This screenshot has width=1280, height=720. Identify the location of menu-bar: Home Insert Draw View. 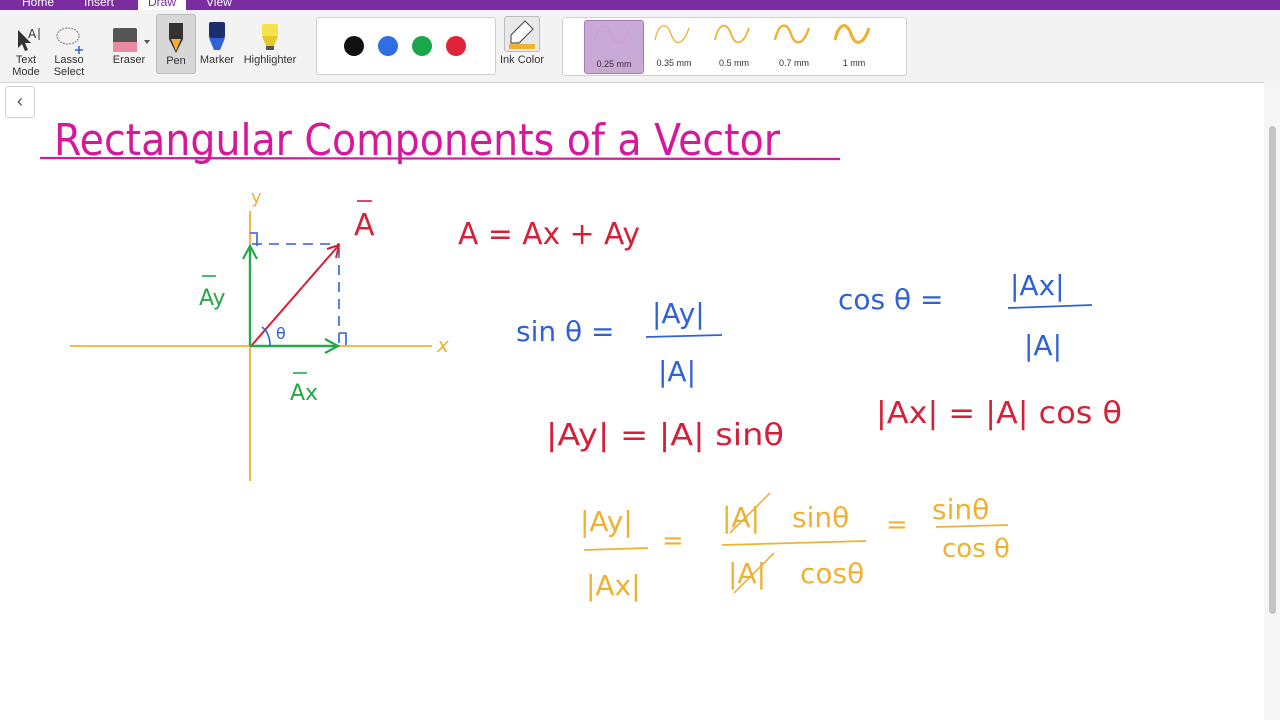
(640, 5).